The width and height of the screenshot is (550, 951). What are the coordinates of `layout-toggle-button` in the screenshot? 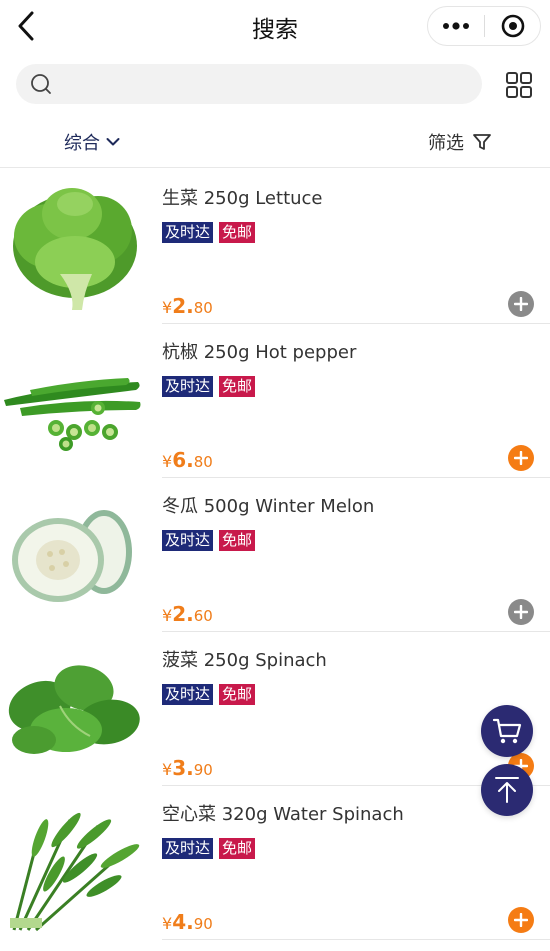 It's located at (519, 85).